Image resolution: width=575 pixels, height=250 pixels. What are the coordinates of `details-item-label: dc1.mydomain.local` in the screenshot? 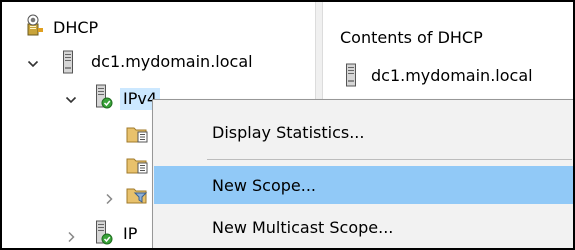 It's located at (452, 75).